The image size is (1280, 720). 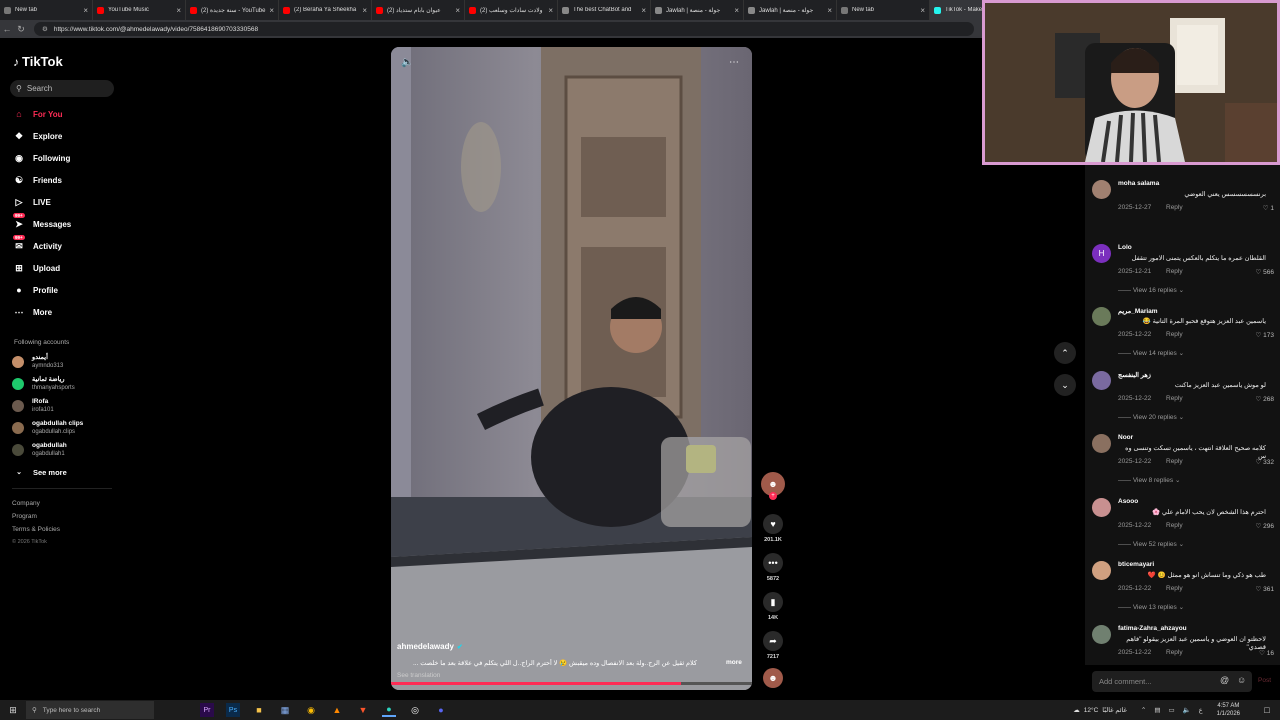 What do you see at coordinates (1265, 399) in the screenshot?
I see `comment-like-button: ♡ 268` at bounding box center [1265, 399].